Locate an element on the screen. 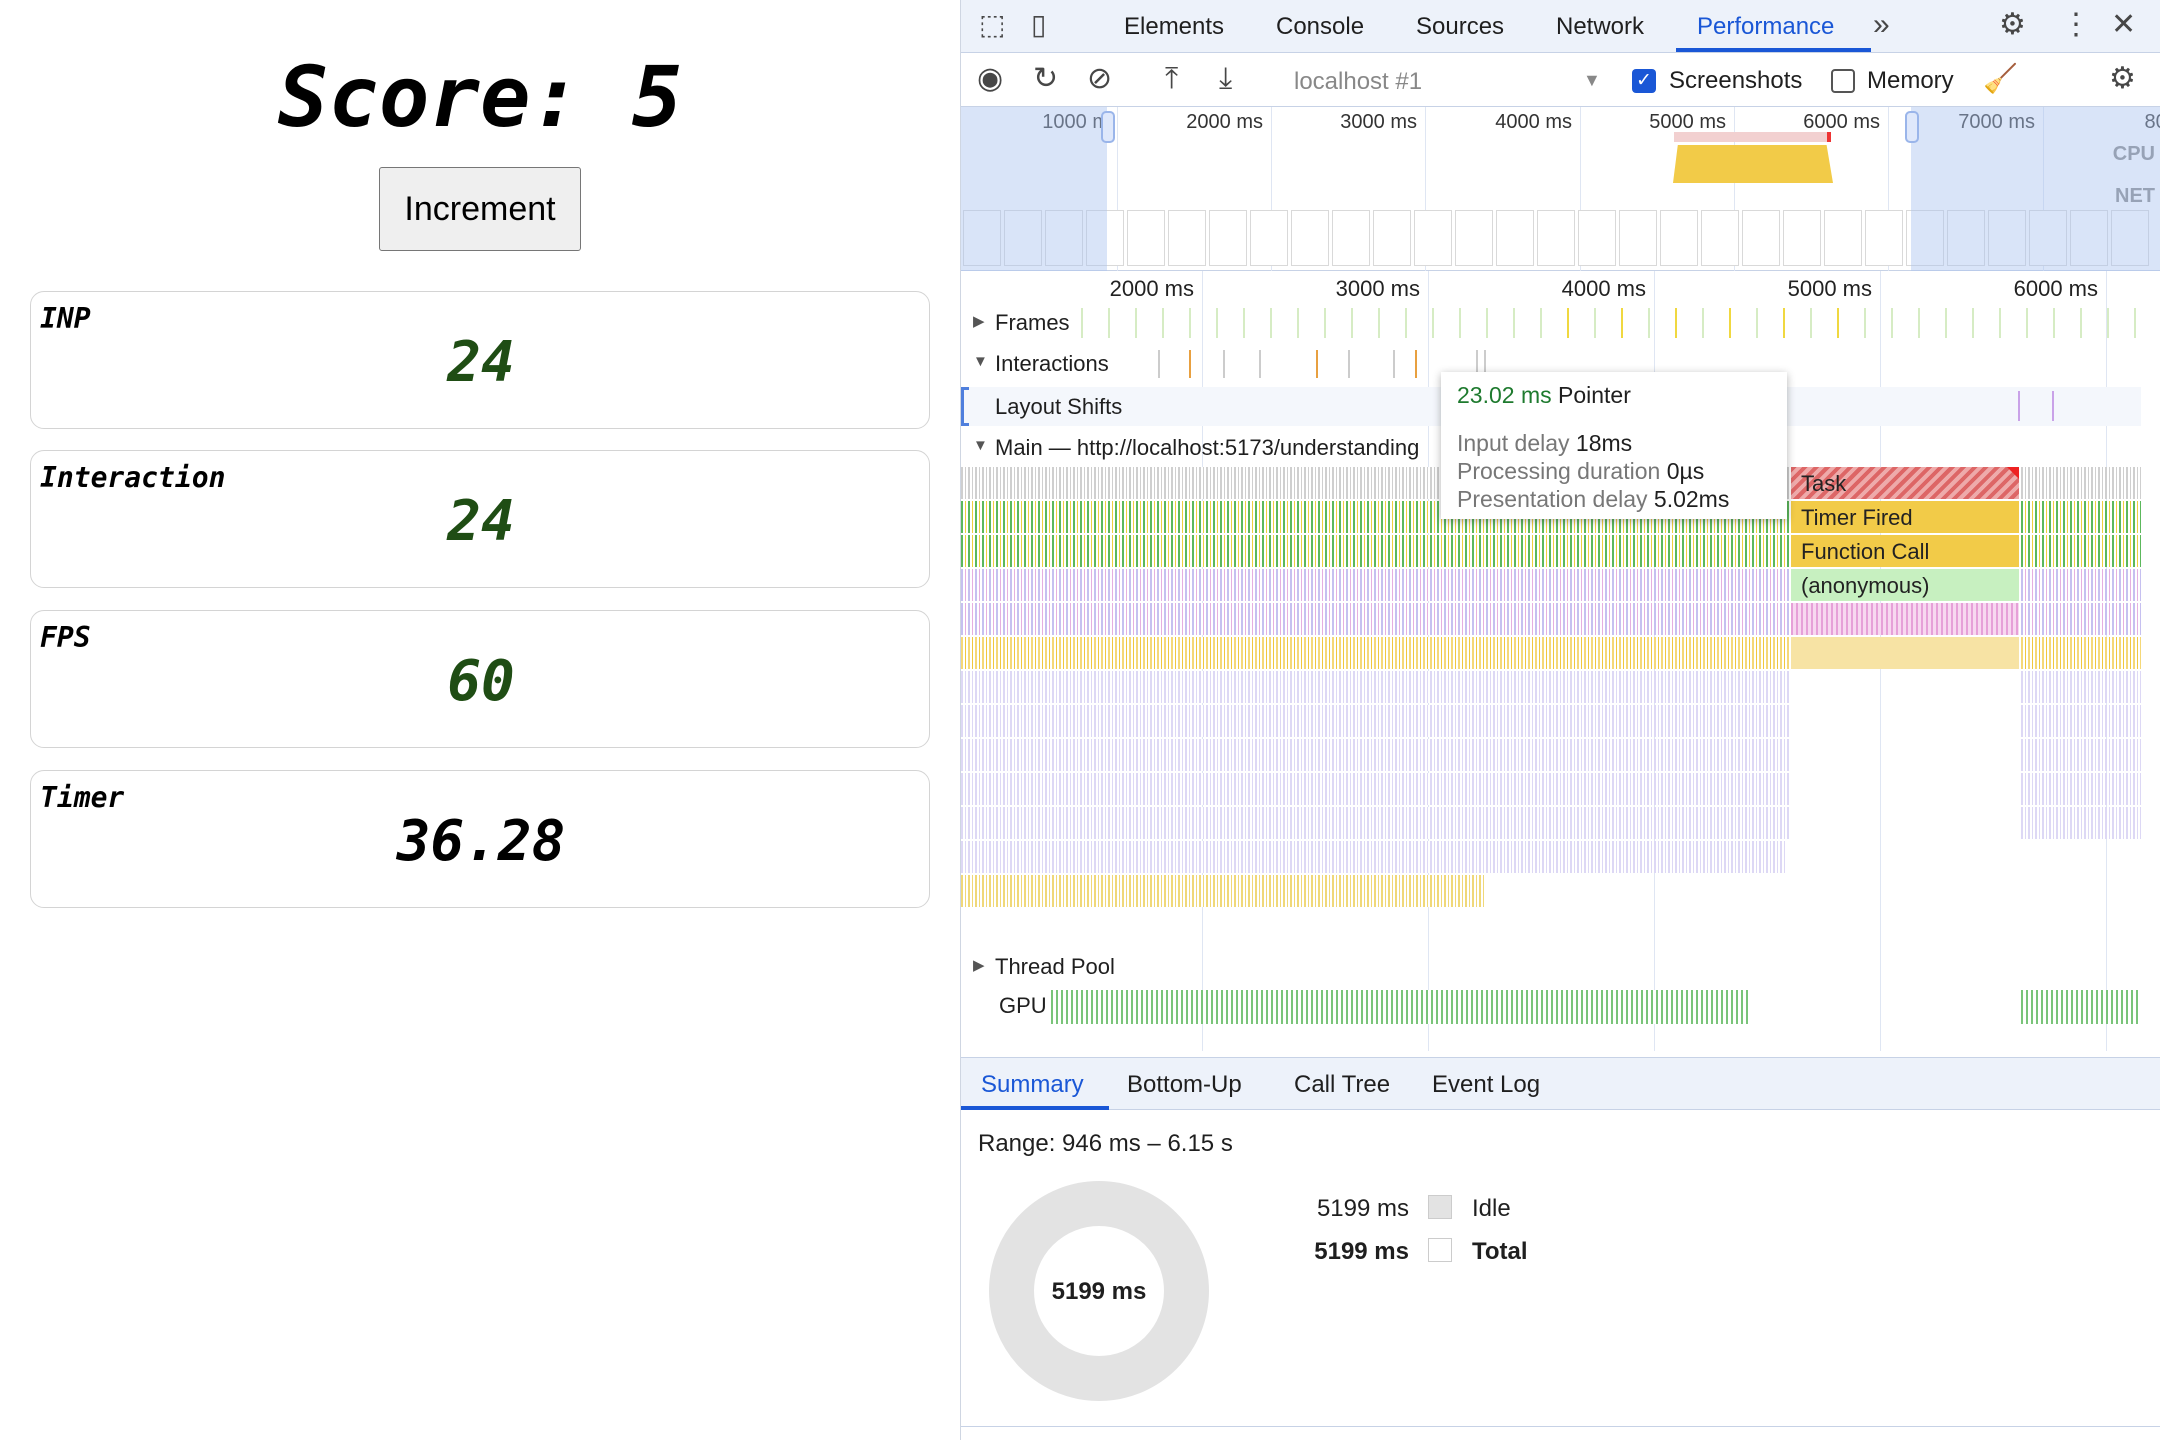 This screenshot has width=2160, height=1440. tab-elements: Elements is located at coordinates (1174, 27).